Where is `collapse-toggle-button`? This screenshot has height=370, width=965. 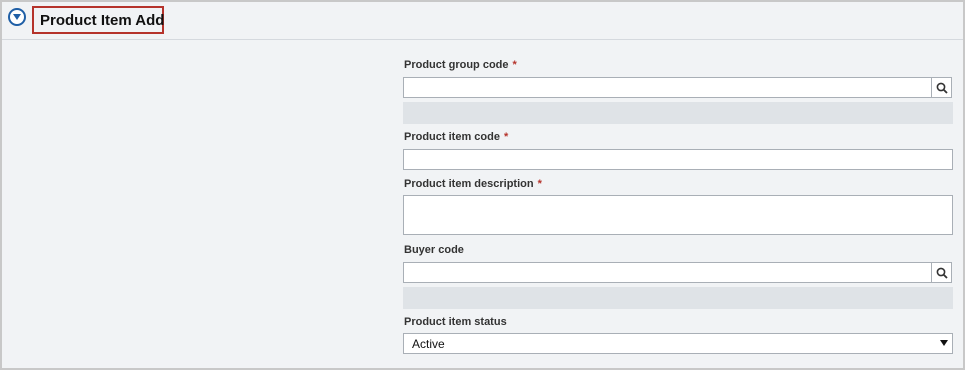 collapse-toggle-button is located at coordinates (17, 17).